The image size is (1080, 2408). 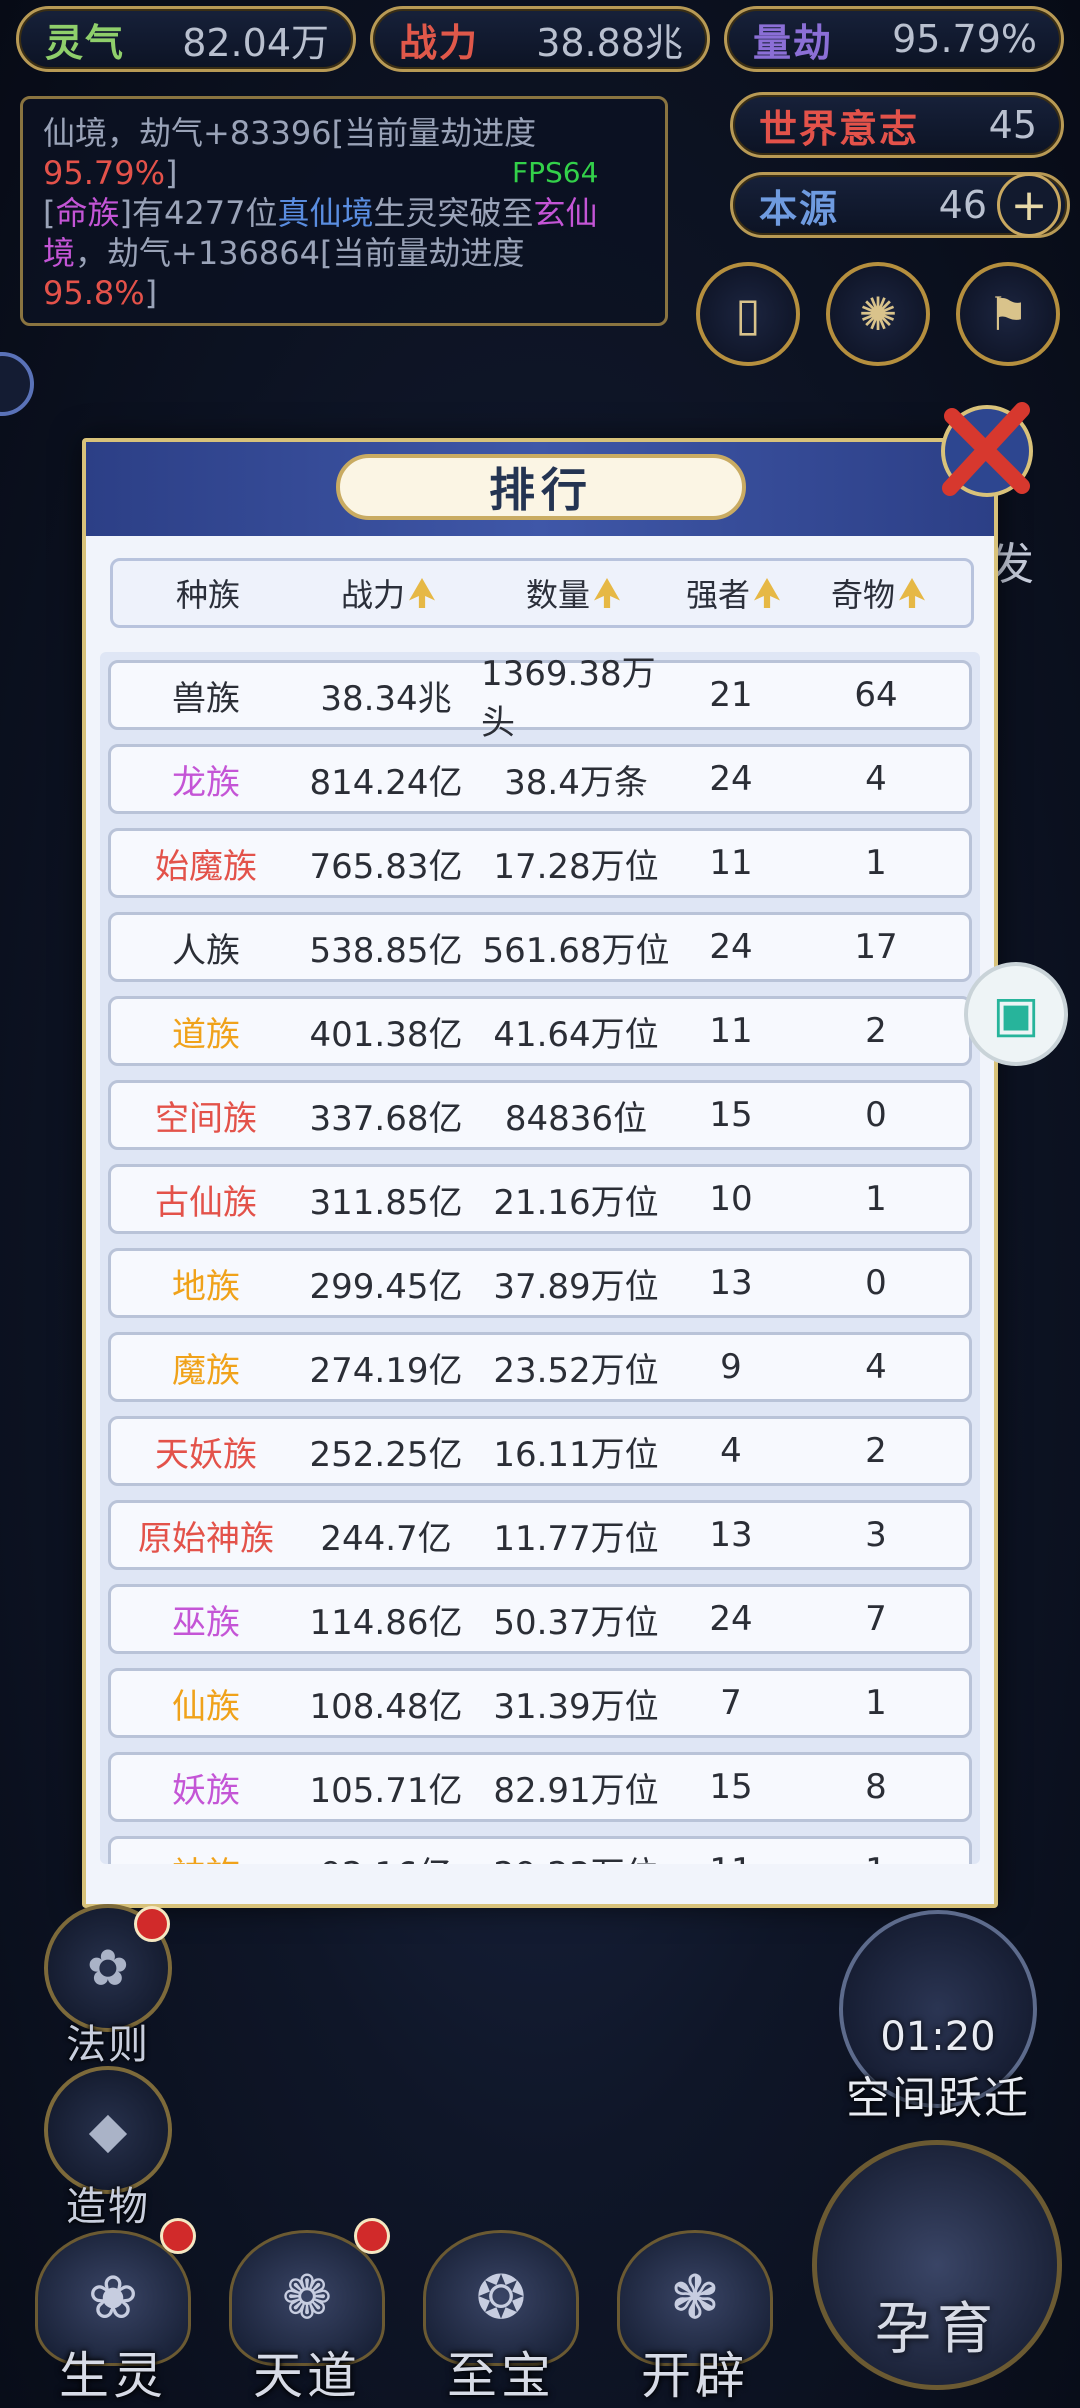 I want to click on table-row: 原始神族 244.7亿 11.77万位 13 3, so click(x=540, y=1535).